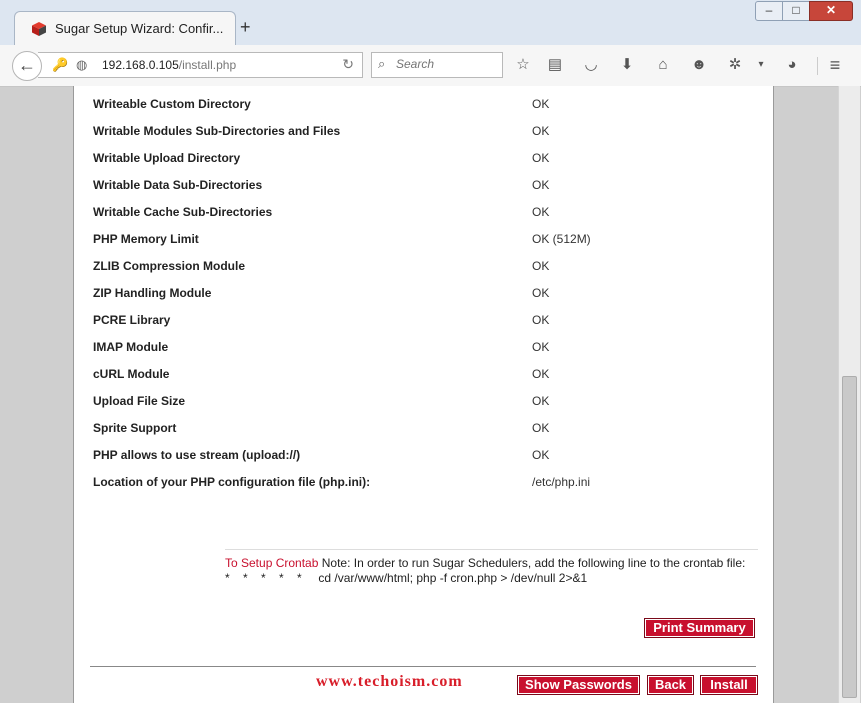  I want to click on check-row: Sprite Support OK, so click(423, 428).